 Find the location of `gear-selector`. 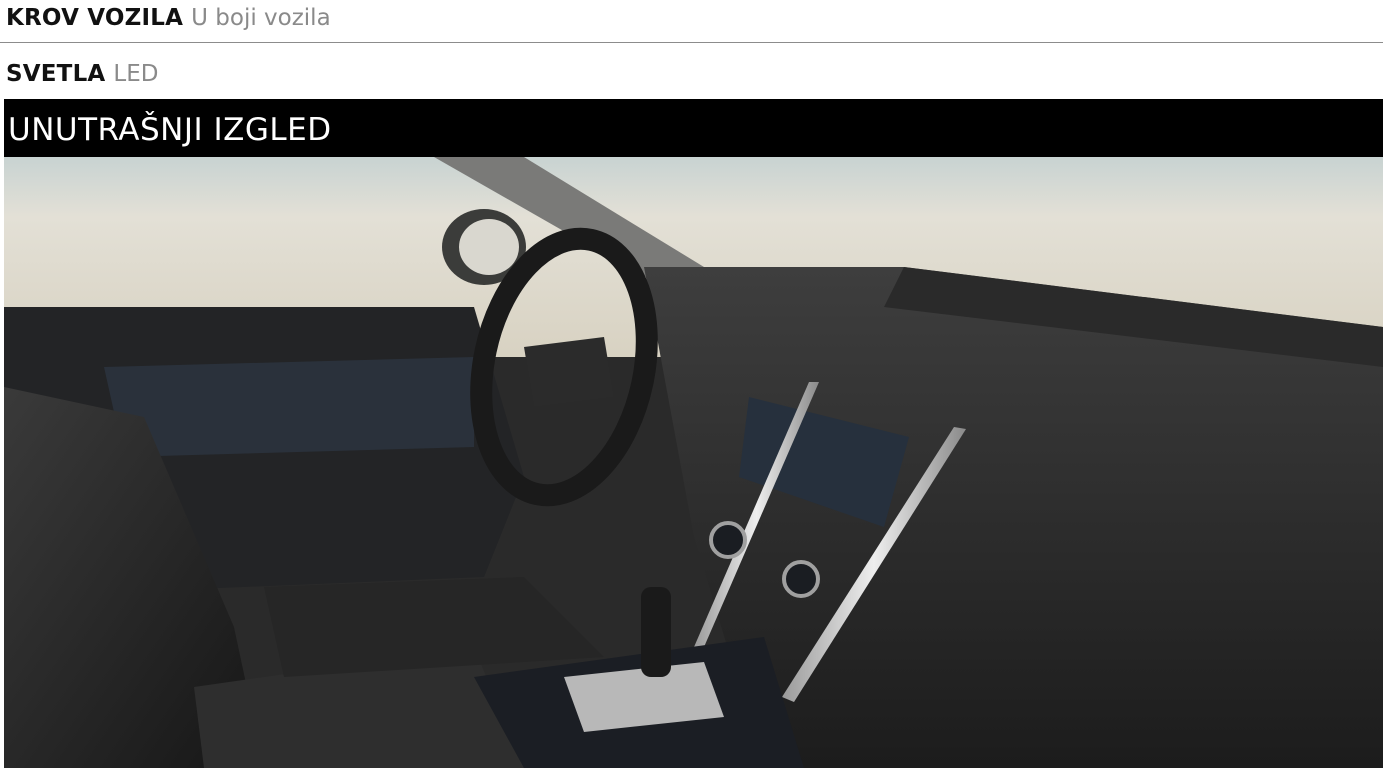

gear-selector is located at coordinates (656, 632).